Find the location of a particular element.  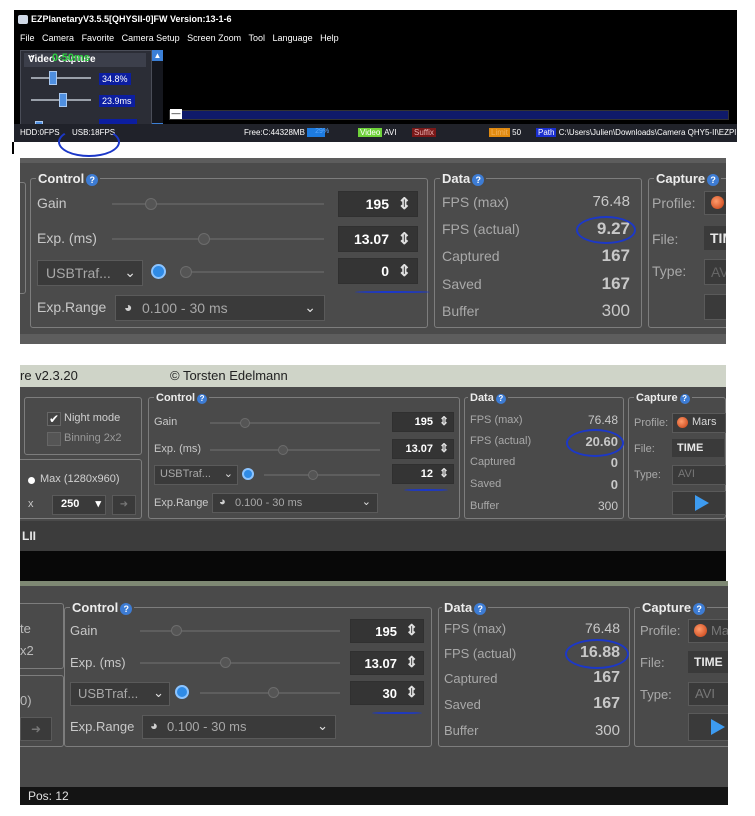

fps-max-label: FPS (max) is located at coordinates (475, 628).